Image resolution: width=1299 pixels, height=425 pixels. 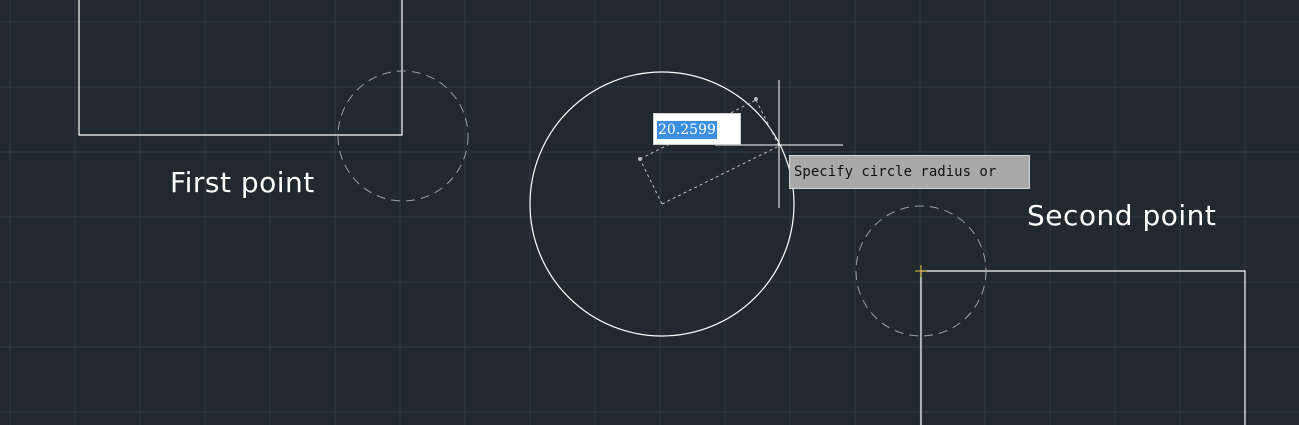 What do you see at coordinates (756, 99) in the screenshot?
I see `dimension-arrow-right` at bounding box center [756, 99].